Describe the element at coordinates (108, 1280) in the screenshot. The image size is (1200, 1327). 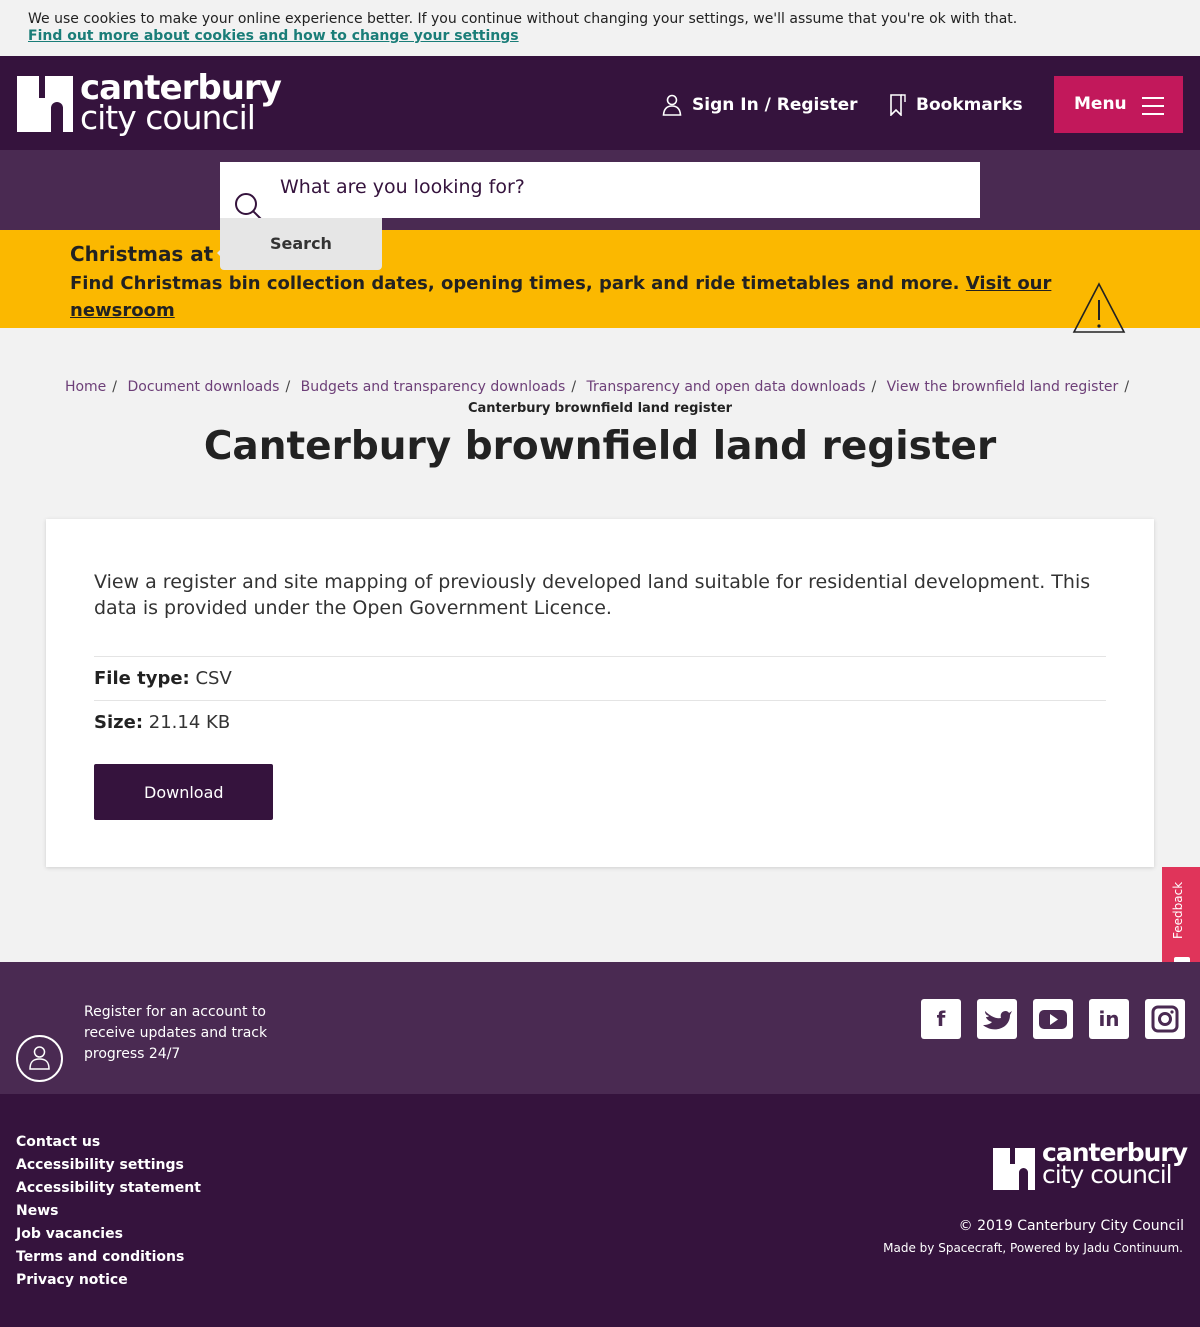
I see `footer-link-privacy: Privacy notice` at that location.